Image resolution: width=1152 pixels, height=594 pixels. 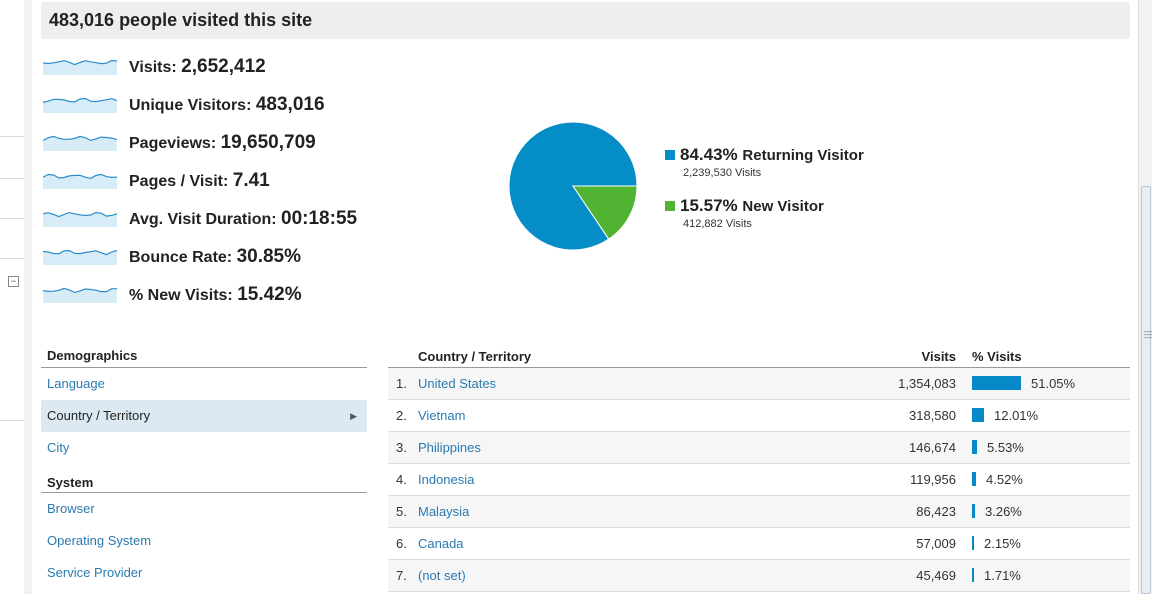 What do you see at coordinates (28, 297) in the screenshot?
I see `left-gutter` at bounding box center [28, 297].